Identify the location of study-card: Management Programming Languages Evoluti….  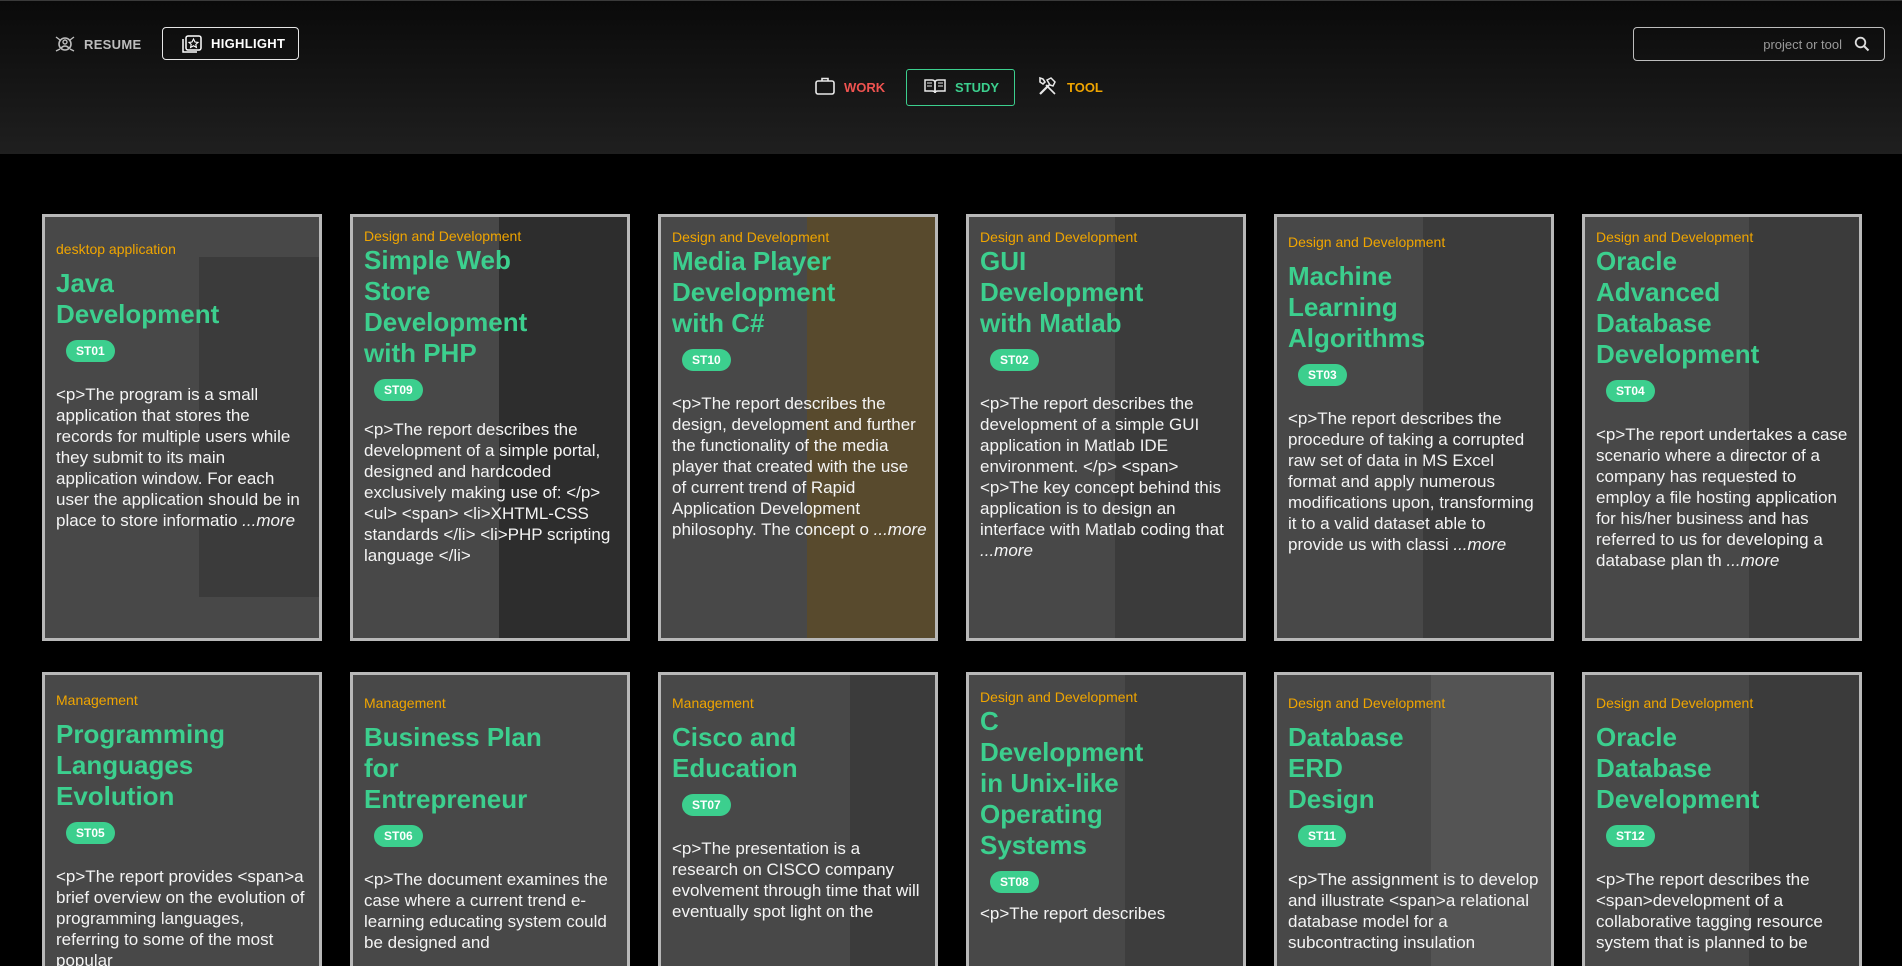
(182, 819).